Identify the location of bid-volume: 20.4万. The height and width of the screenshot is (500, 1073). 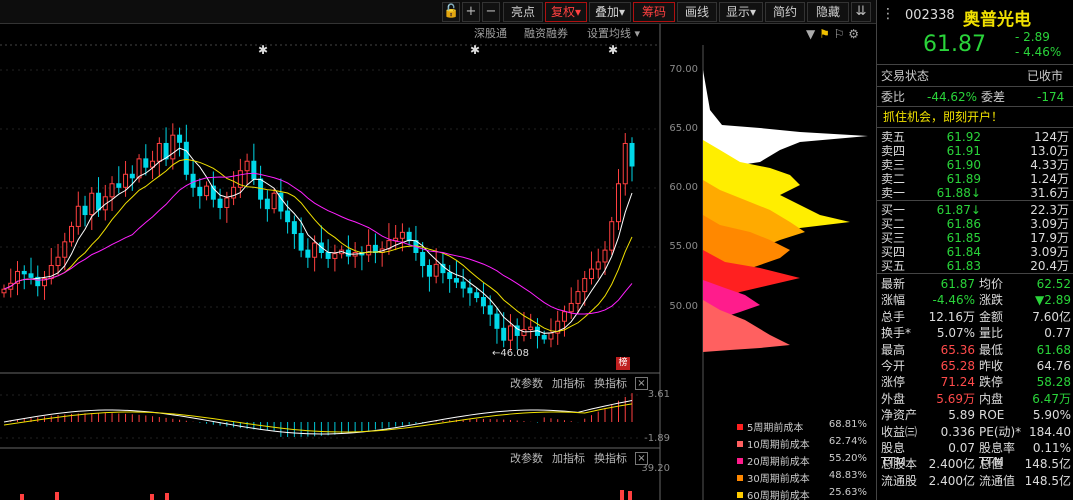
(1049, 266).